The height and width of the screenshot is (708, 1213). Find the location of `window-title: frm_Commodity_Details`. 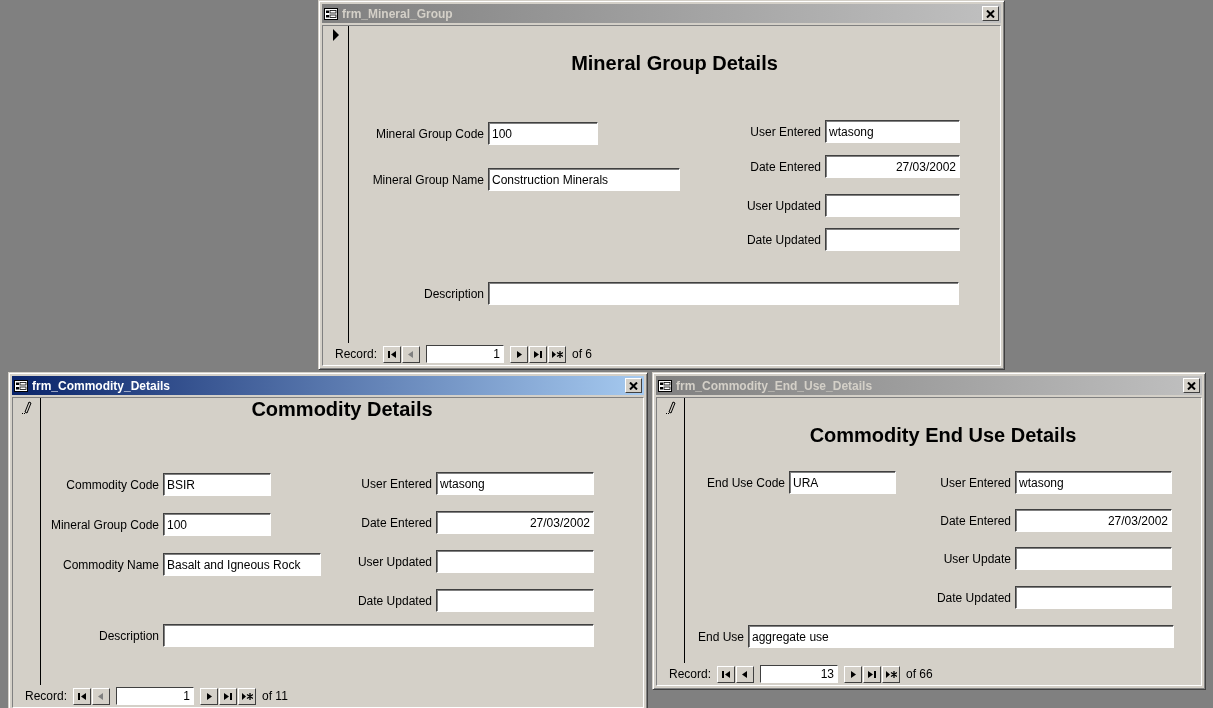

window-title: frm_Commodity_Details is located at coordinates (102, 386).